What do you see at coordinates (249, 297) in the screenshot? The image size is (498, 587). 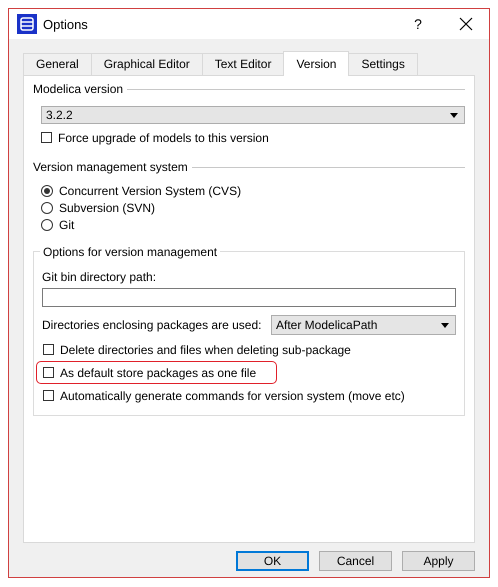 I see `git-path-field` at bounding box center [249, 297].